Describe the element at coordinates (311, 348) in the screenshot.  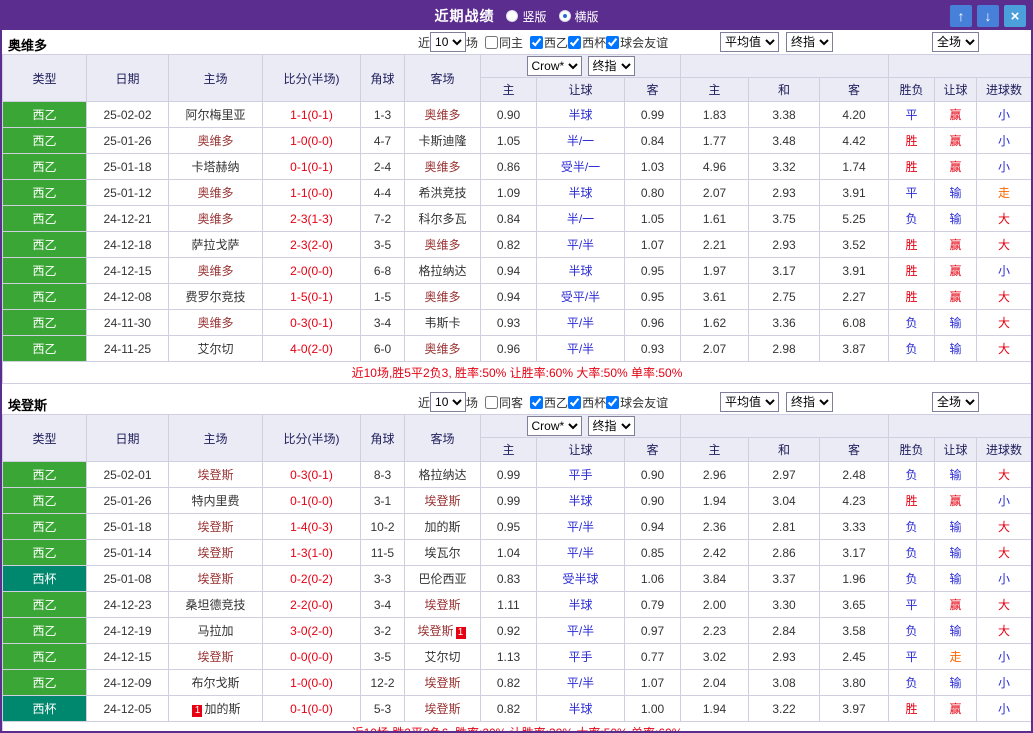
I see `score-cell: 4-0(2-0)` at that location.